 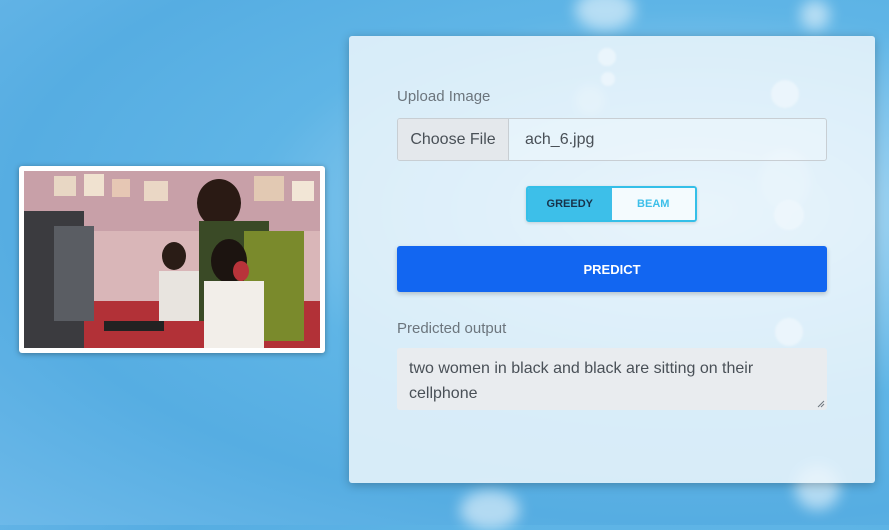 I want to click on choose-file-button: Choose File, so click(x=453, y=139).